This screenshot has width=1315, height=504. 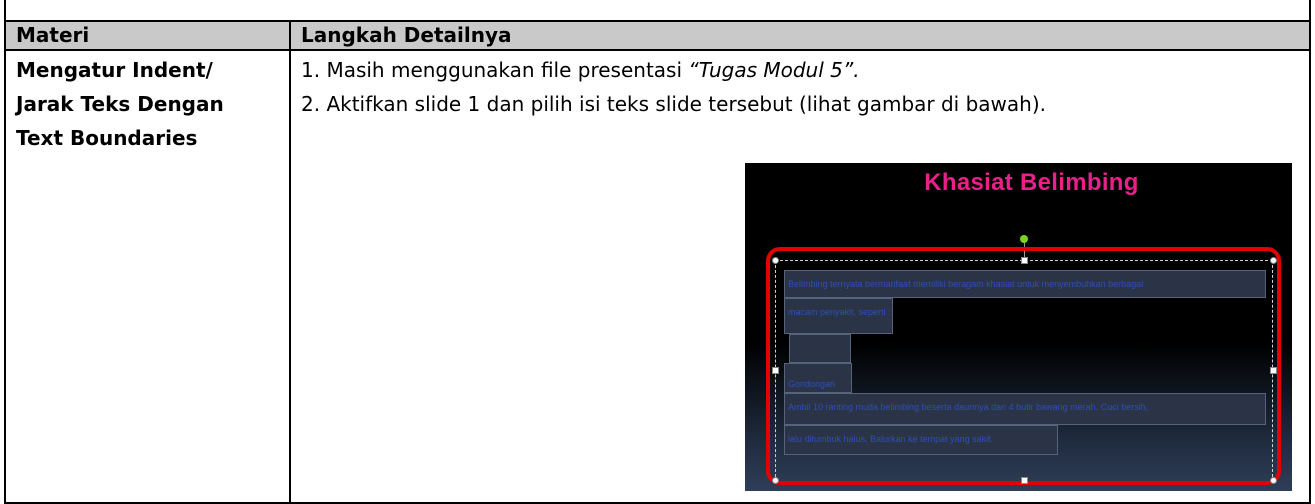 I want to click on resize-handle-top-right, so click(x=1273, y=260).